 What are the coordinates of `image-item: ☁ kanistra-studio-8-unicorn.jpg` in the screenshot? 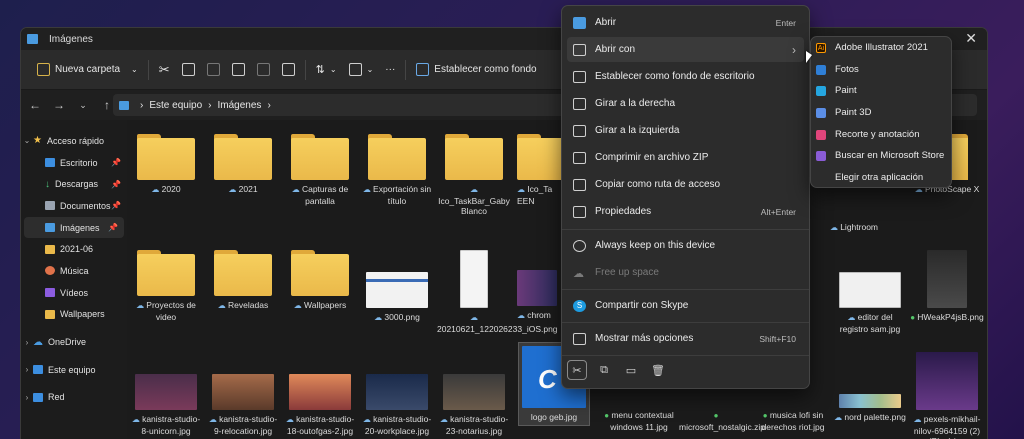 It's located at (166, 398).